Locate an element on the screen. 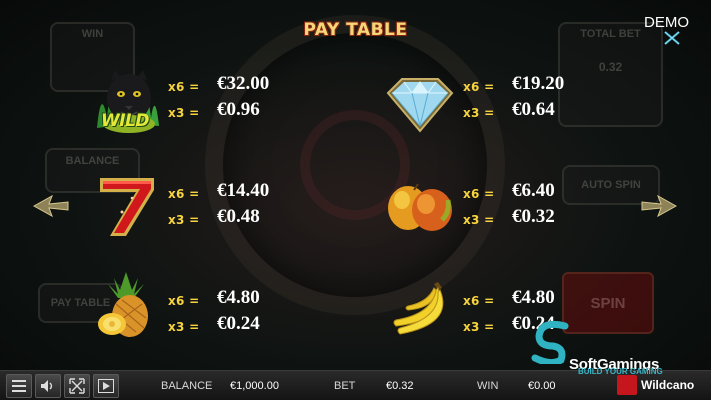 The height and width of the screenshot is (400, 711). win-value: €0.00 is located at coordinates (542, 386).